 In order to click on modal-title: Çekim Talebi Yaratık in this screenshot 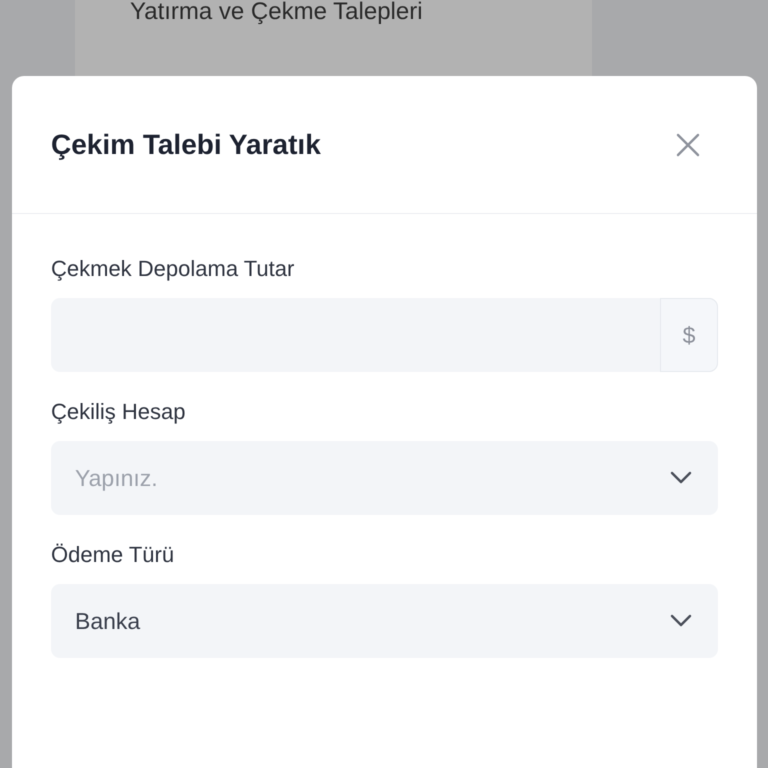, I will do `click(186, 144)`.